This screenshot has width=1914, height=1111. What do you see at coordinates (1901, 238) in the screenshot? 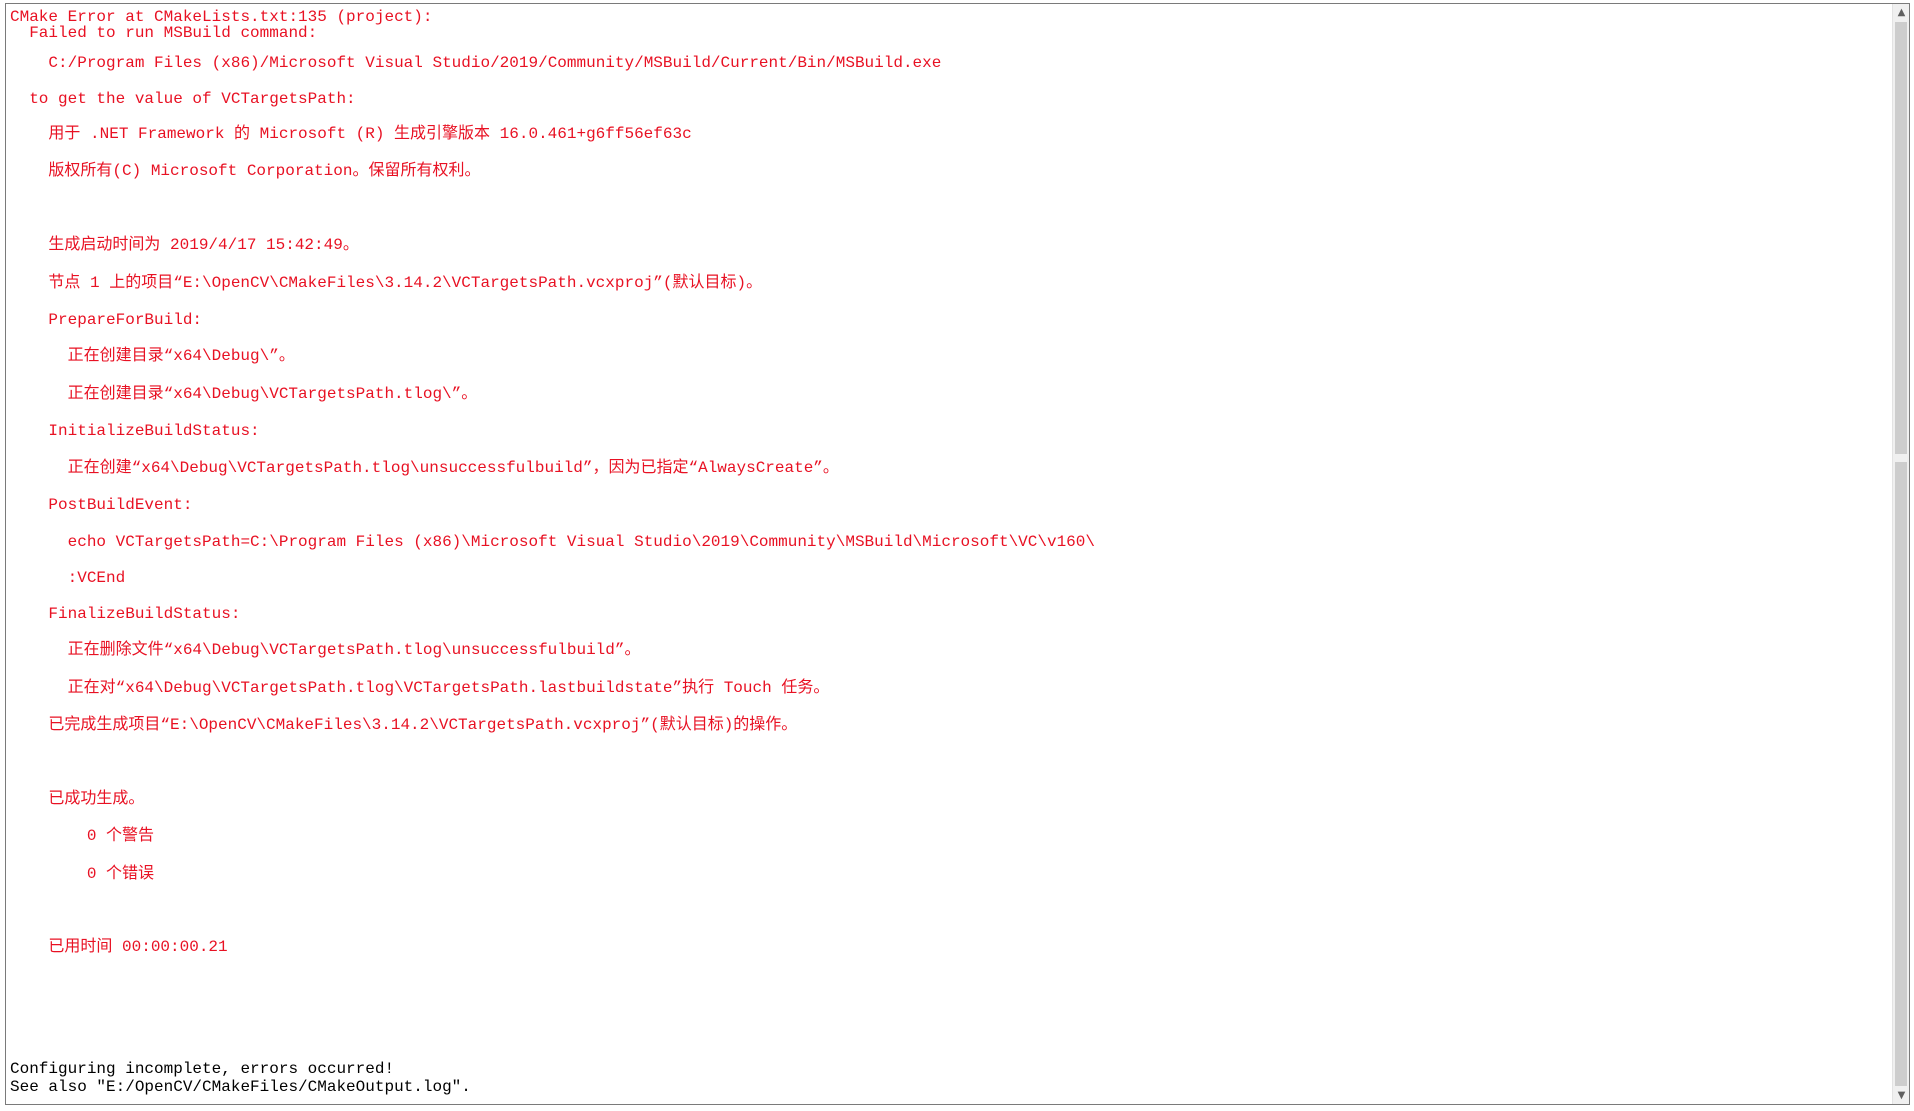
I see `scroll-track-upper` at bounding box center [1901, 238].